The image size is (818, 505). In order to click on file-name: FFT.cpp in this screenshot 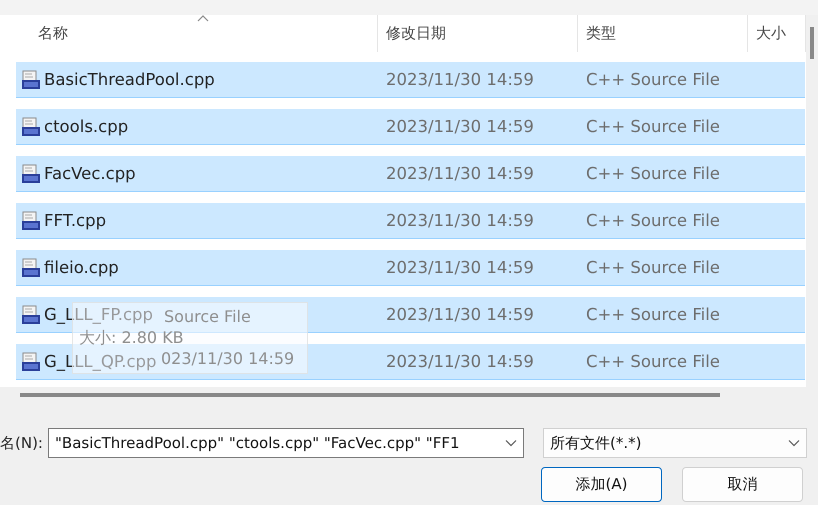, I will do `click(75, 220)`.